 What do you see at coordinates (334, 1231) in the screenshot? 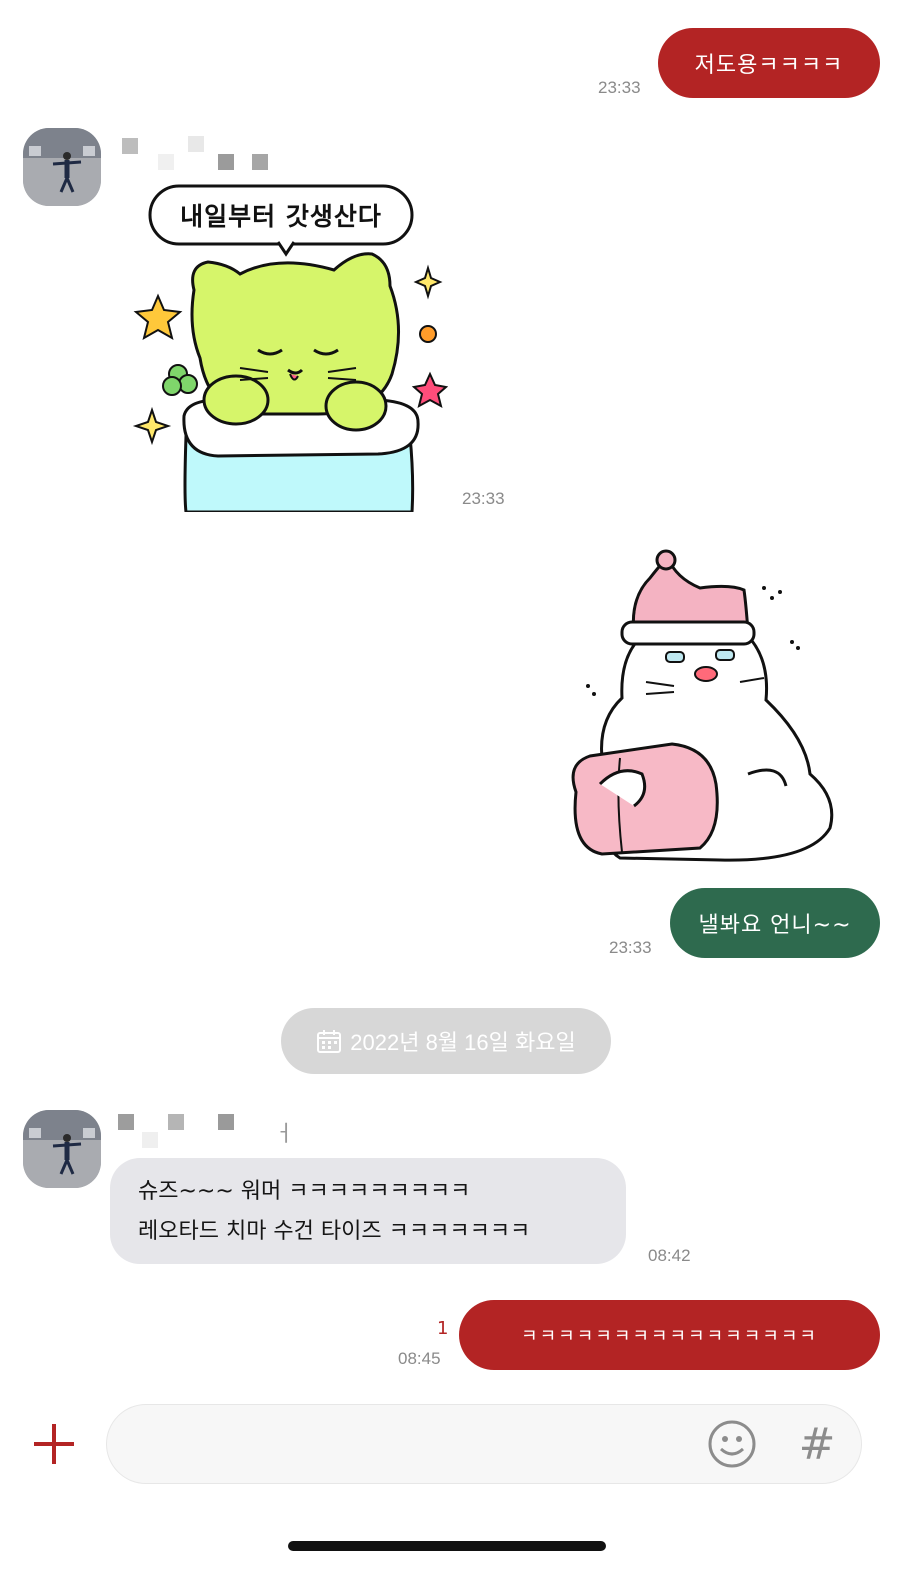
I see `message-text-line: 레오타드 치마 수건 타이즈 ㅋㅋㅋㅋㅋㅋㅋ` at bounding box center [334, 1231].